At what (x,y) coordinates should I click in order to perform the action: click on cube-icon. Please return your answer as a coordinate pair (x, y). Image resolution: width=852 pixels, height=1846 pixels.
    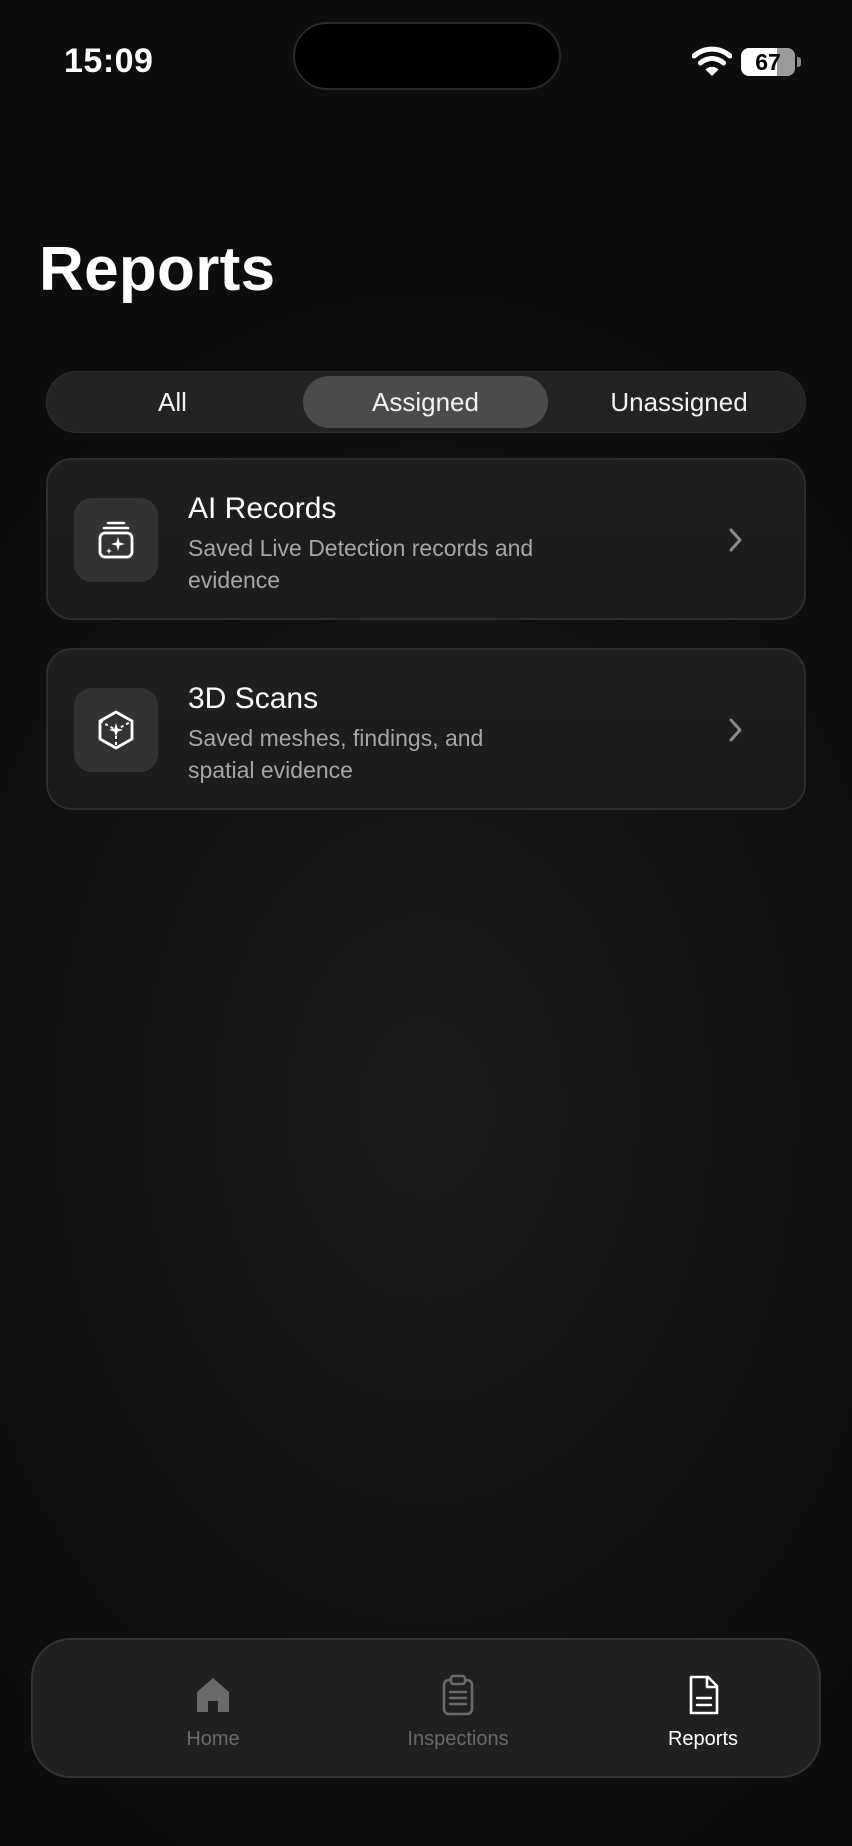
    Looking at the image, I should click on (116, 730).